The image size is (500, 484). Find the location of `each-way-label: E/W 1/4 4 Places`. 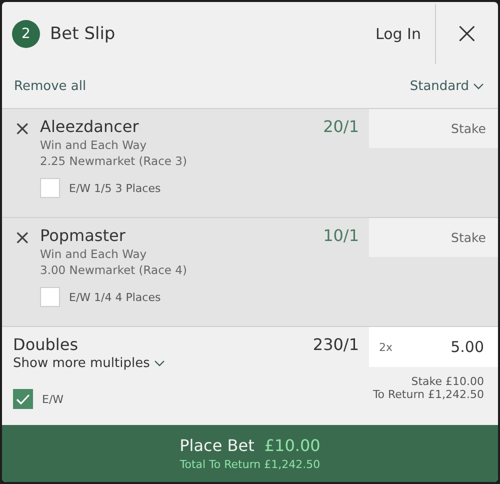

each-way-label: E/W 1/4 4 Places is located at coordinates (115, 297).